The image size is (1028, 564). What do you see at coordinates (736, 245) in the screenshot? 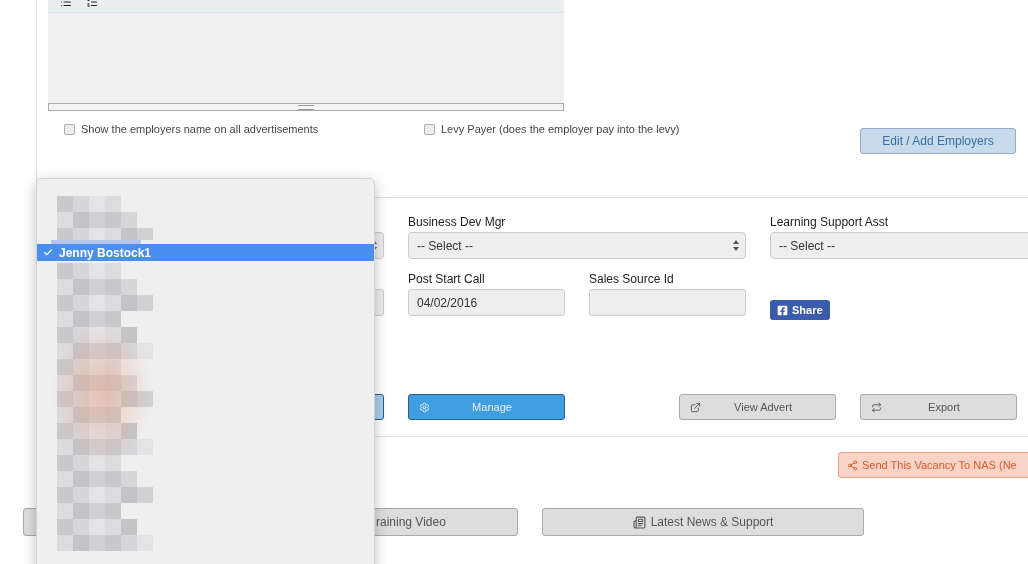
I see `select-arrows-icon` at bounding box center [736, 245].